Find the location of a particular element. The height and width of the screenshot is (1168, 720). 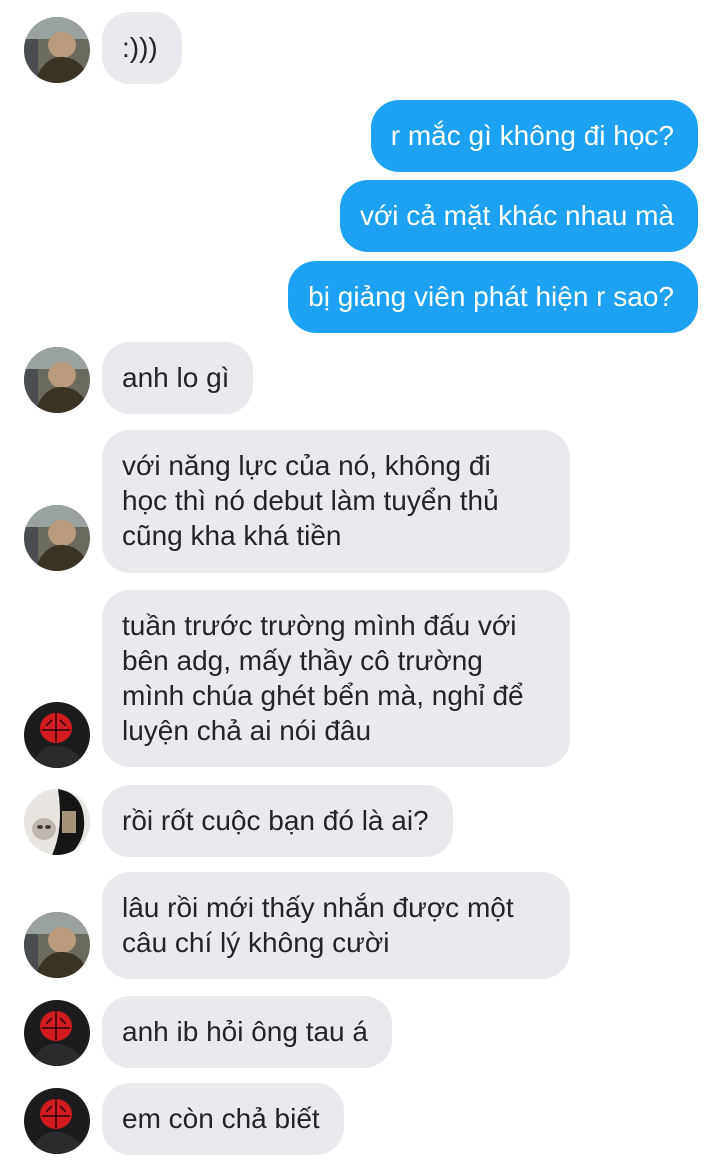

outgoing-message: r mắc gì không đi học? is located at coordinates (534, 136).